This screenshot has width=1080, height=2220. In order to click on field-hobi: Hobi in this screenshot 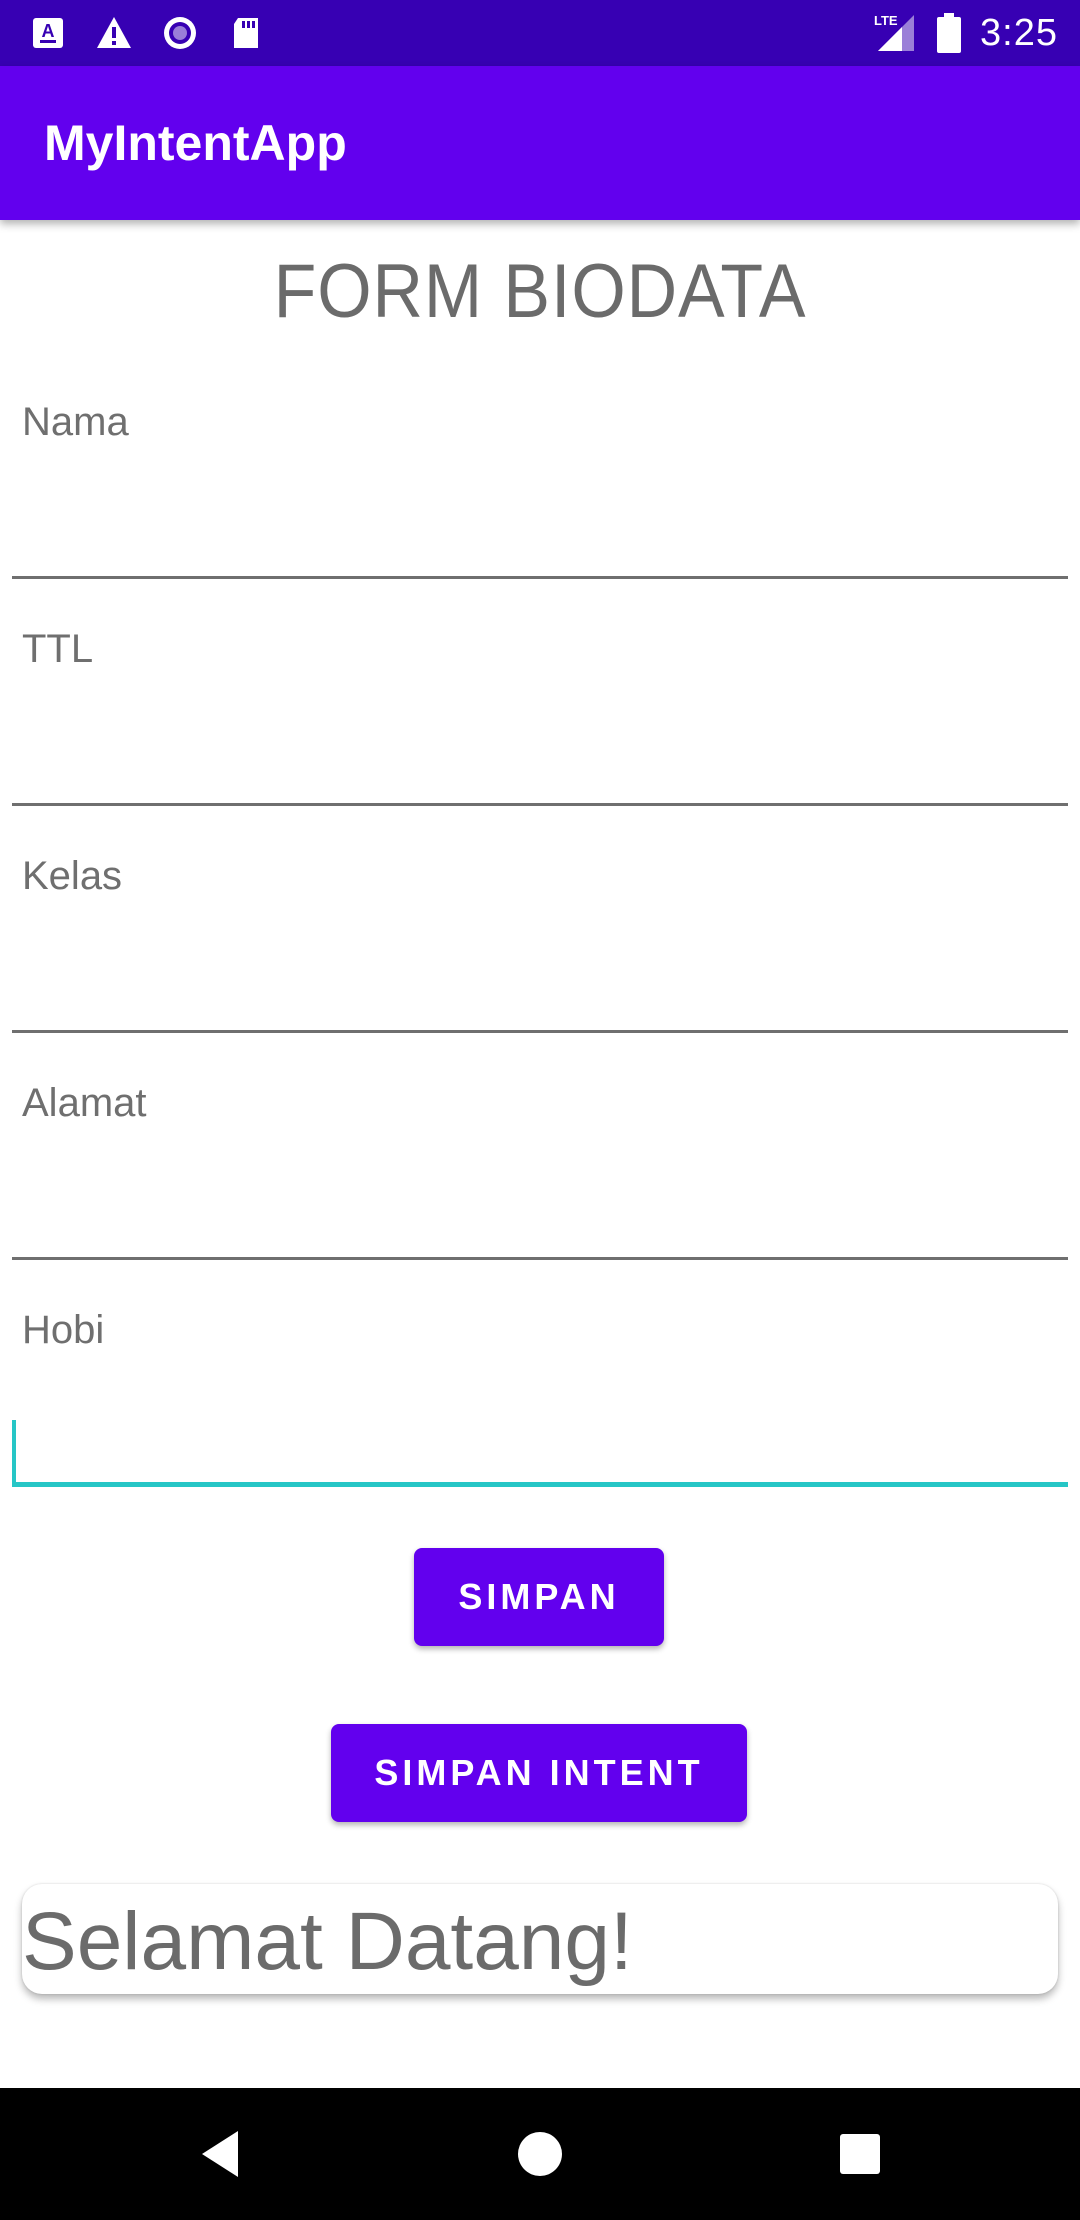, I will do `click(540, 1421)`.